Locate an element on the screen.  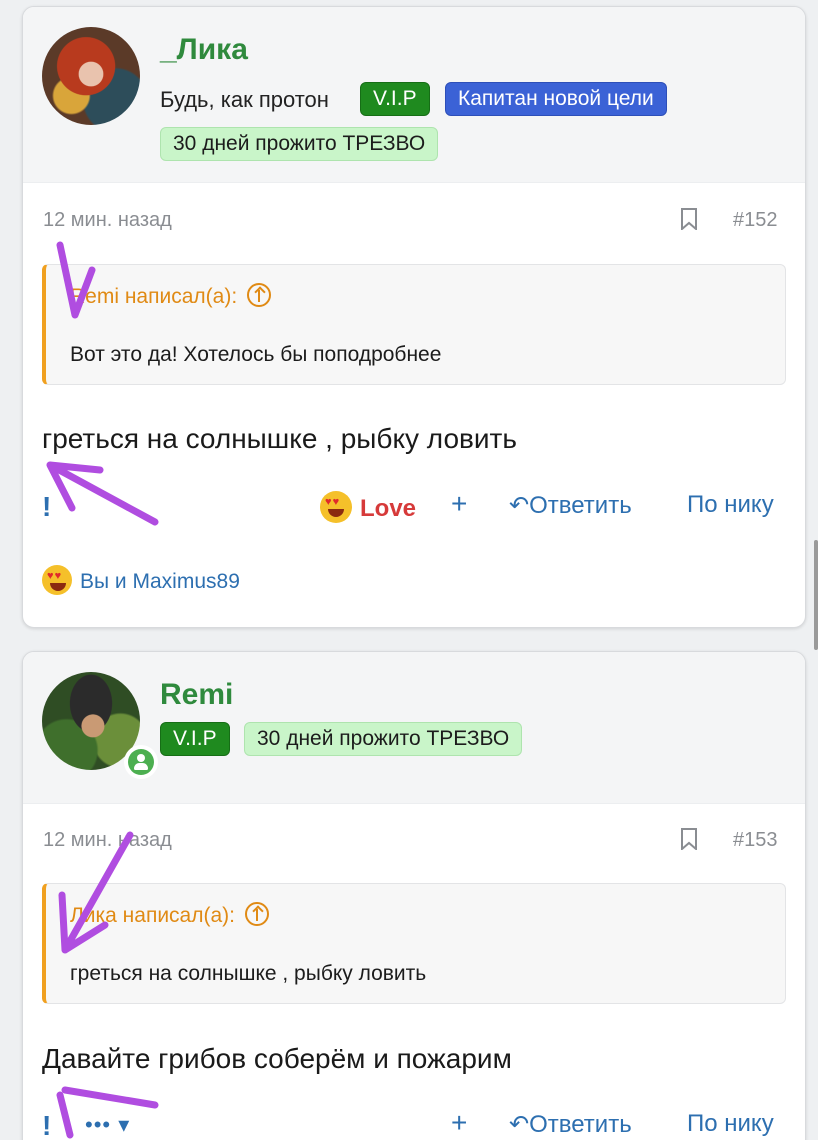
reactions-summary: Вы и Maximus89 is located at coordinates (141, 580).